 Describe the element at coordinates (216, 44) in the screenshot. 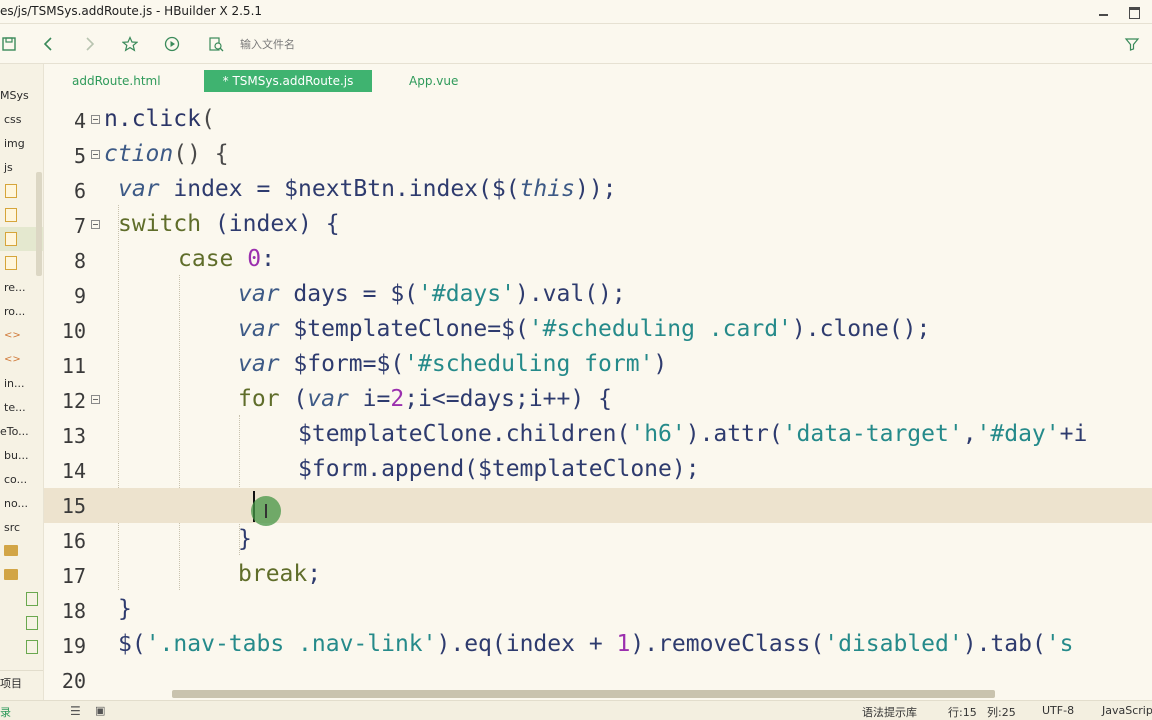

I see `find-file-icon` at that location.